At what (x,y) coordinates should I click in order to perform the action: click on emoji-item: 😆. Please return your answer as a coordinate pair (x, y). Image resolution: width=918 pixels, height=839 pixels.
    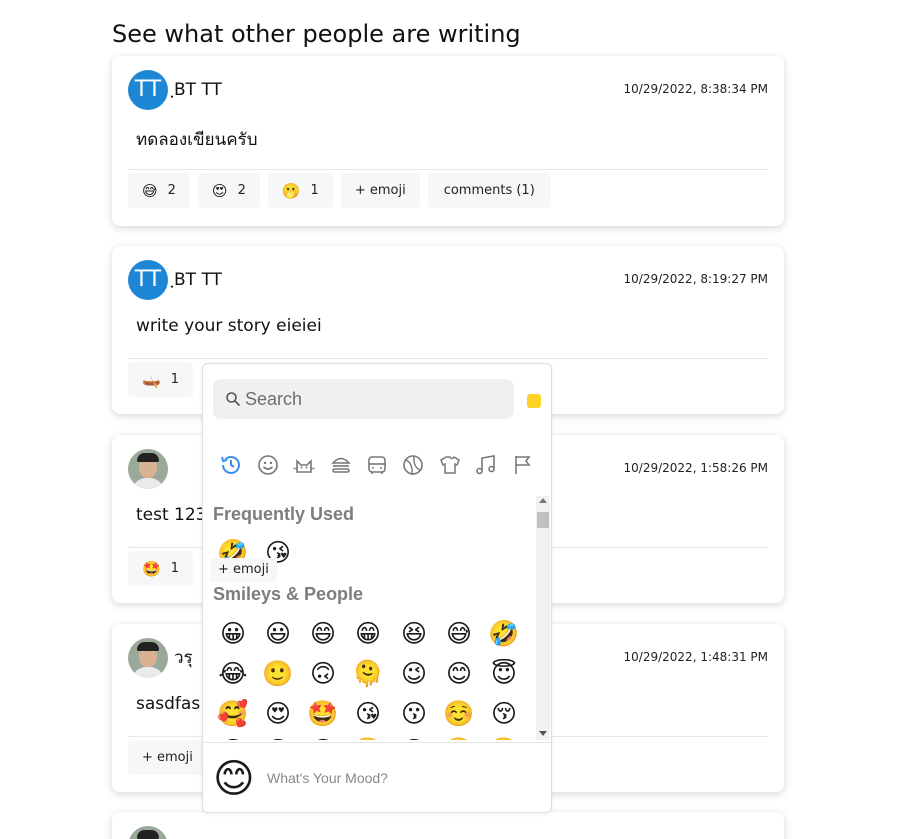
    Looking at the image, I should click on (414, 634).